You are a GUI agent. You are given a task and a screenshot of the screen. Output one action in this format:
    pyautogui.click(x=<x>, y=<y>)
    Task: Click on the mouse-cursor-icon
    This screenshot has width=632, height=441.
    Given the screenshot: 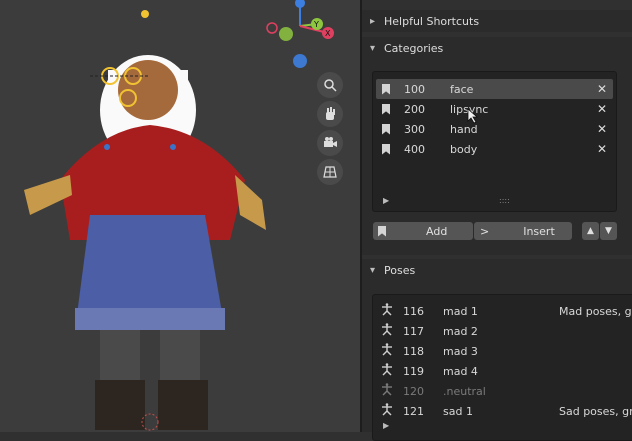 What is the action you would take?
    pyautogui.click(x=473, y=116)
    